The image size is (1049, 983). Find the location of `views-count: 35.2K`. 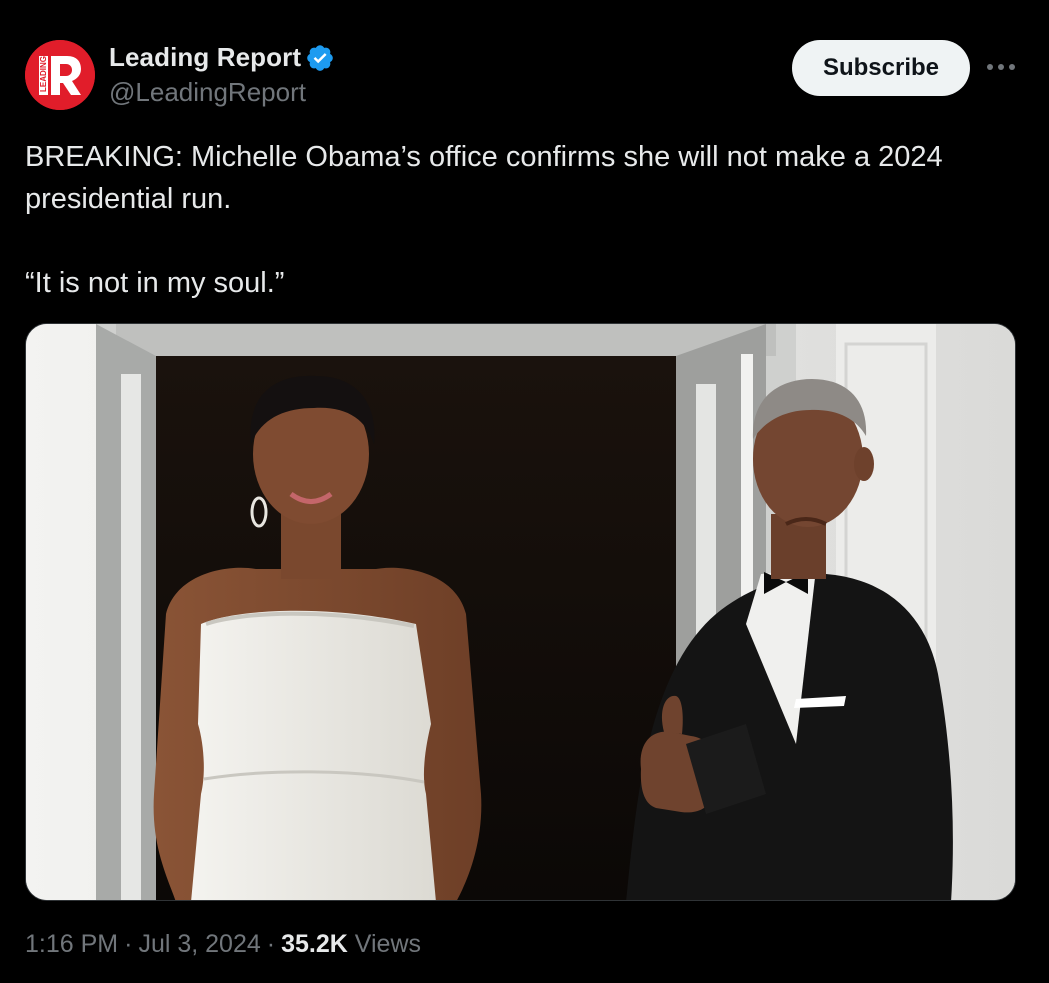

views-count: 35.2K is located at coordinates (314, 944).